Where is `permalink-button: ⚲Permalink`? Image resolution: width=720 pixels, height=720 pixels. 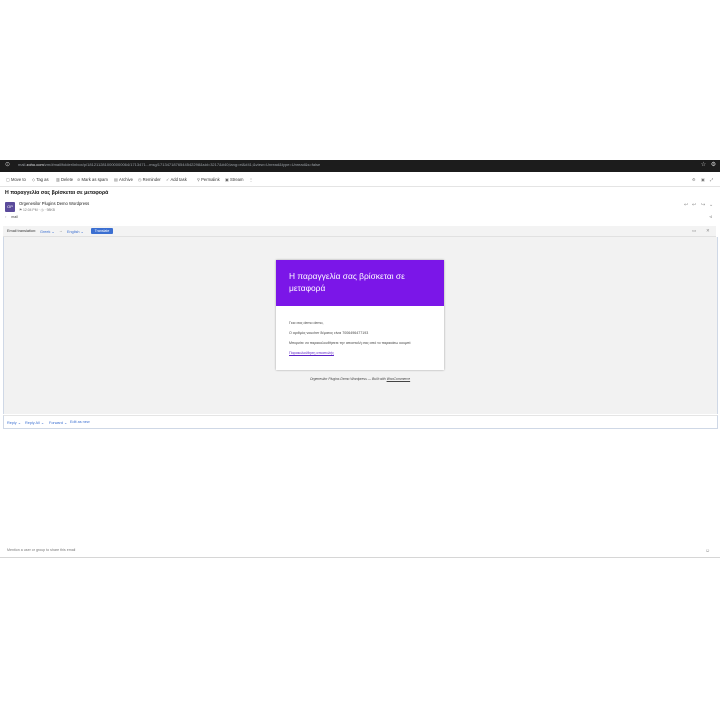 permalink-button: ⚲Permalink is located at coordinates (208, 179).